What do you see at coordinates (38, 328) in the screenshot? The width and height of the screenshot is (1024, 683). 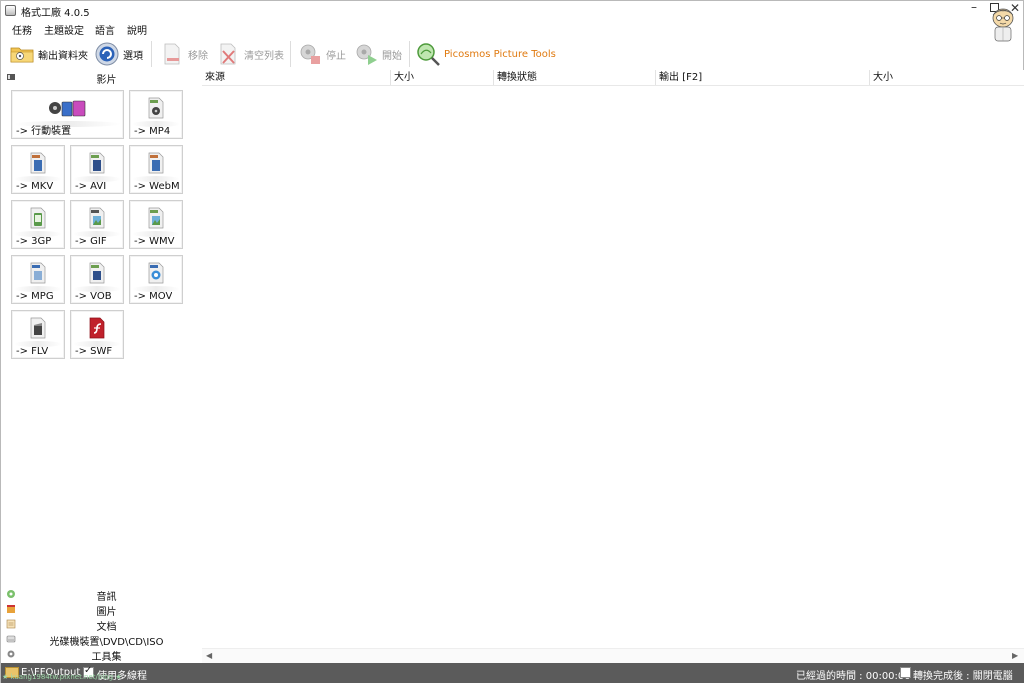 I see `flv-icon` at bounding box center [38, 328].